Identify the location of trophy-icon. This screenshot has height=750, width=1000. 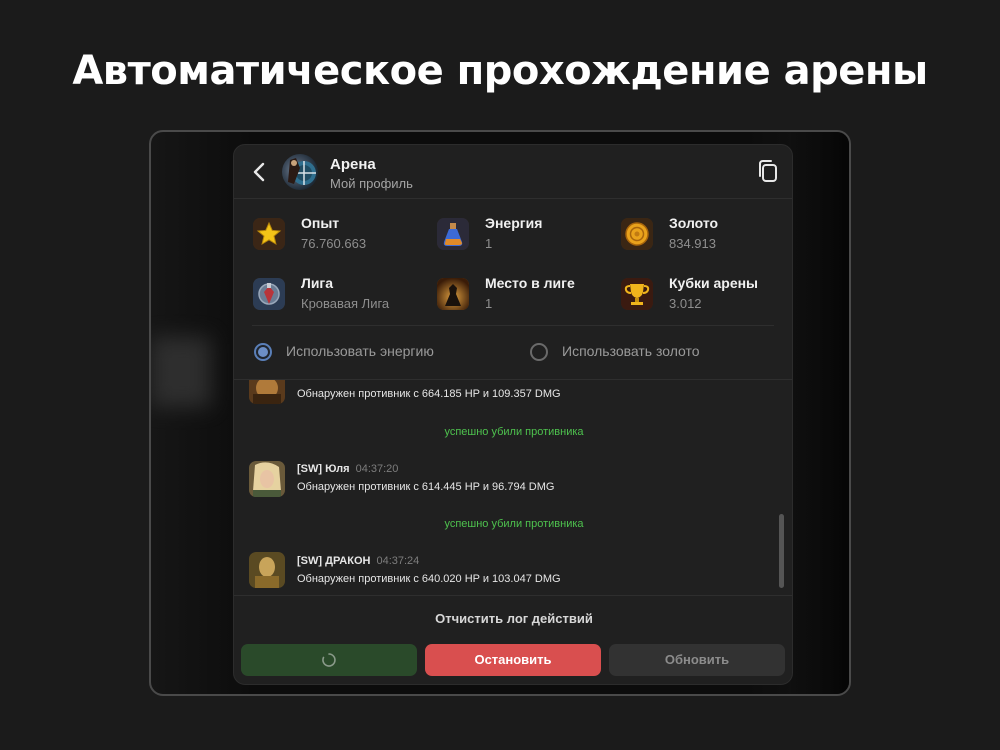
(637, 294).